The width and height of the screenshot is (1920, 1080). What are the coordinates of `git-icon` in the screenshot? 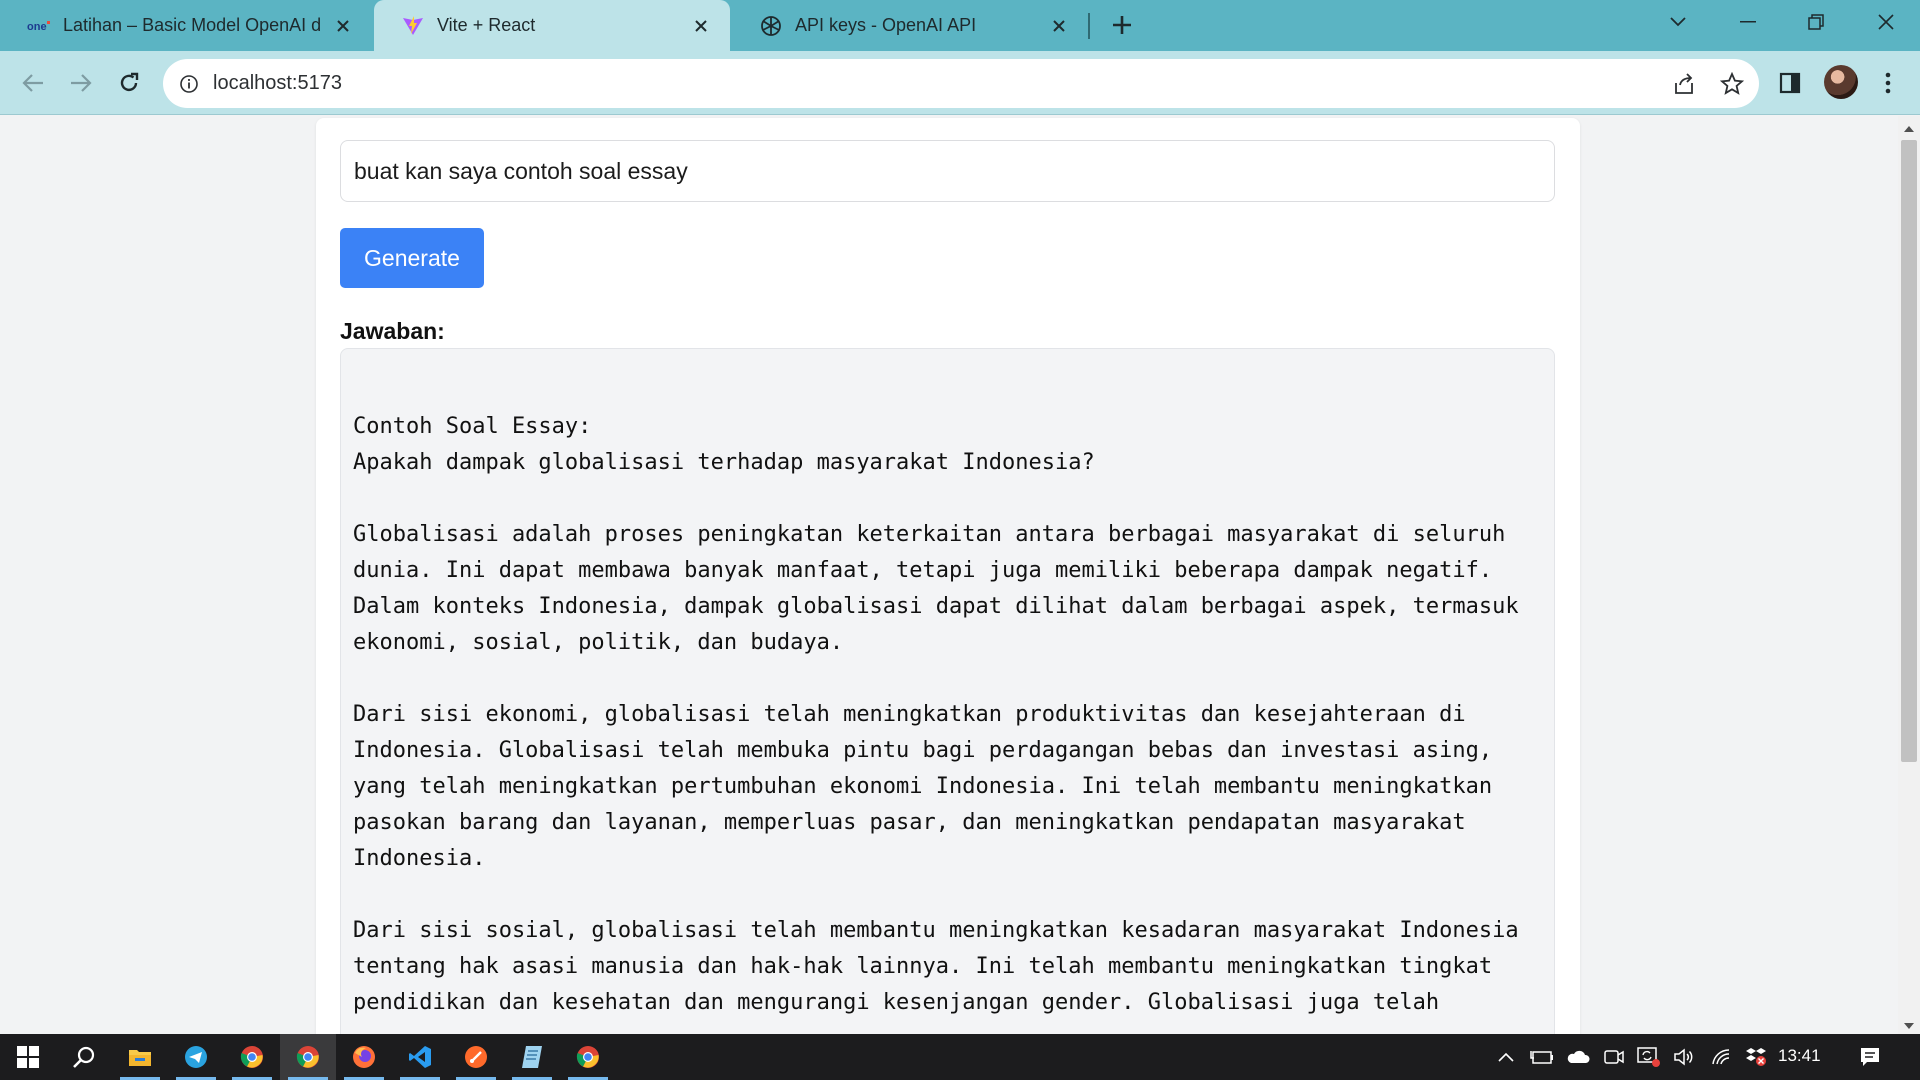 It's located at (476, 1057).